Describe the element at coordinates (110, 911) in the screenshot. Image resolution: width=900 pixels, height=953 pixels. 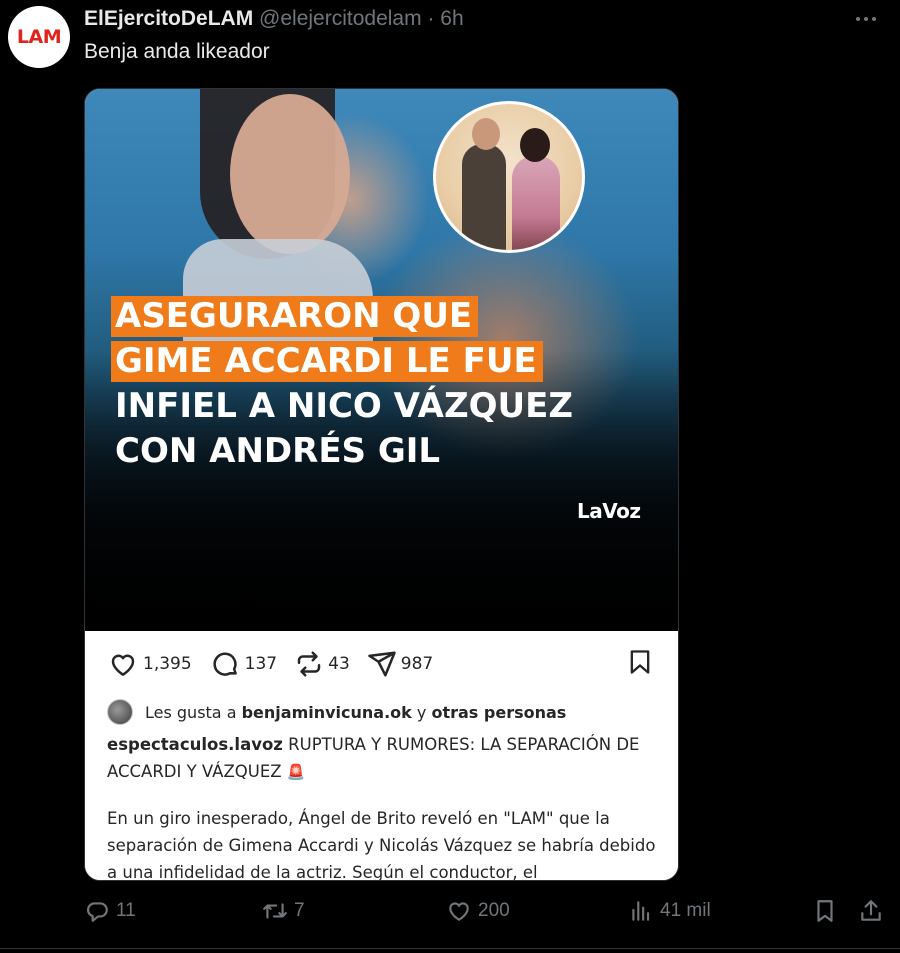
I see `reply-button: 11` at that location.